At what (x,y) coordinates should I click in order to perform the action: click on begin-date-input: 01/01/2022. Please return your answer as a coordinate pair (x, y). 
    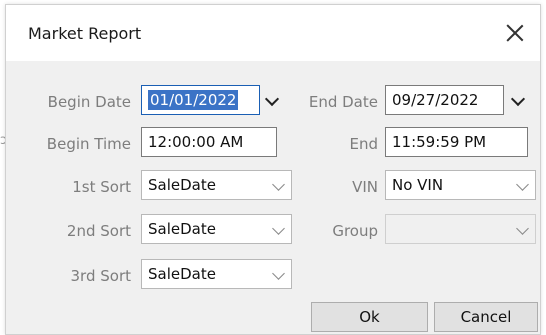
    Looking at the image, I should click on (200, 100).